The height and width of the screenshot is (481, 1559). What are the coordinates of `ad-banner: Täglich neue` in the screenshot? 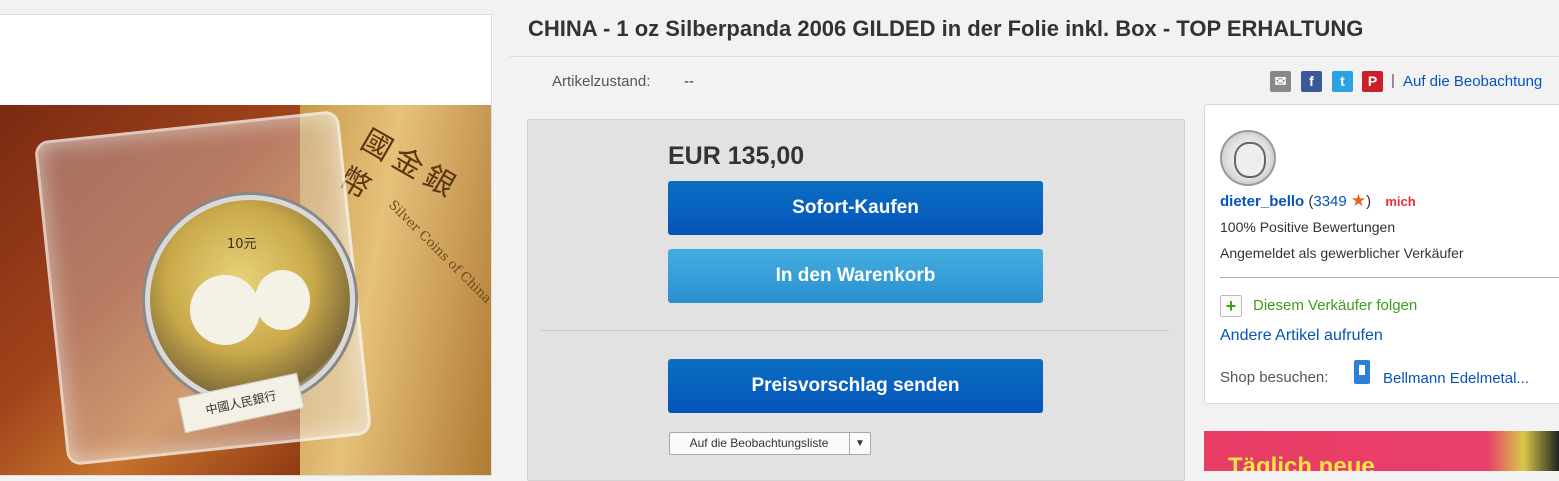 It's located at (1381, 451).